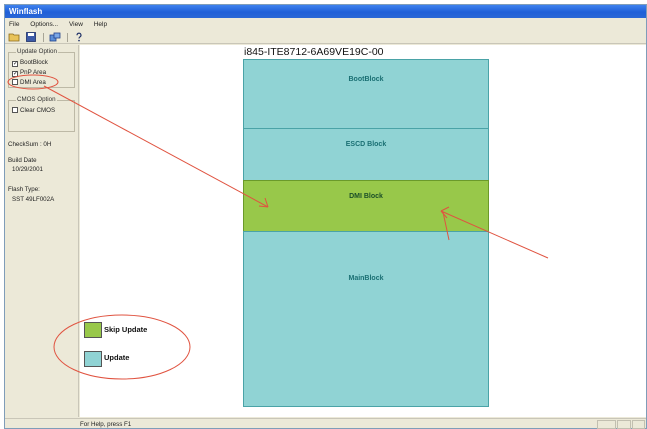 This screenshot has width=647, height=429. What do you see at coordinates (30, 144) in the screenshot?
I see `checksum-text: CheckSum : 0H` at bounding box center [30, 144].